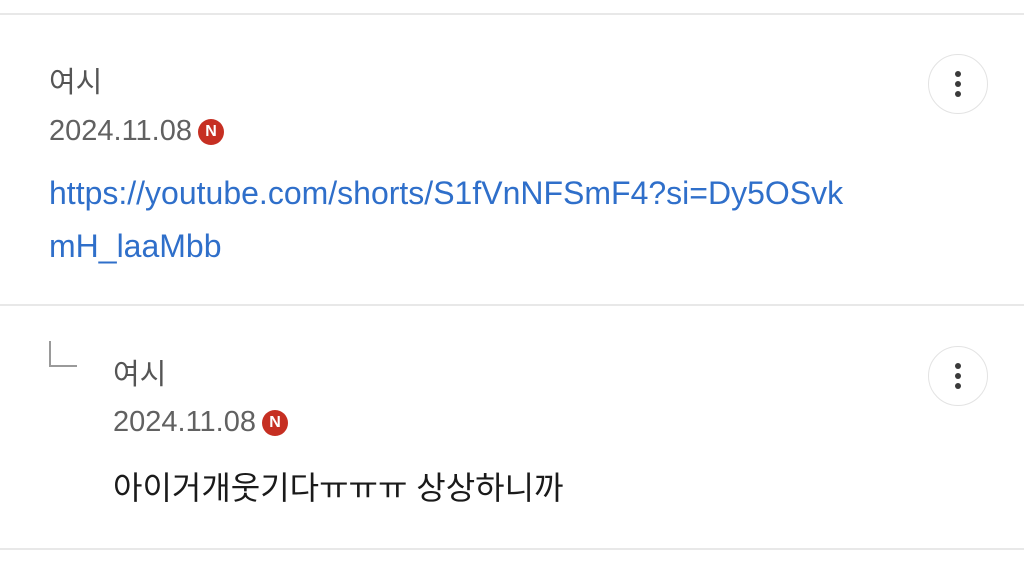  Describe the element at coordinates (63, 354) in the screenshot. I see `reply-arrow-icon` at that location.